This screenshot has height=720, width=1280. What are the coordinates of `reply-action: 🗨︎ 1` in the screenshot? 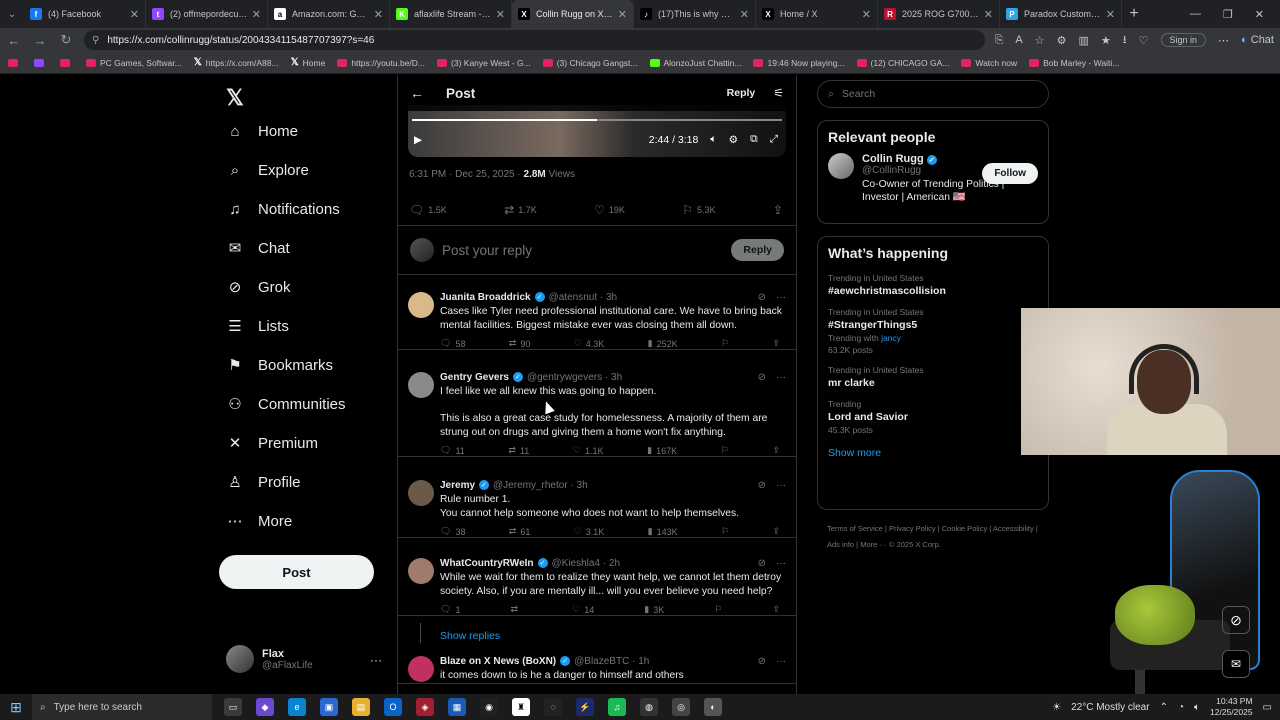 It's located at (450, 609).